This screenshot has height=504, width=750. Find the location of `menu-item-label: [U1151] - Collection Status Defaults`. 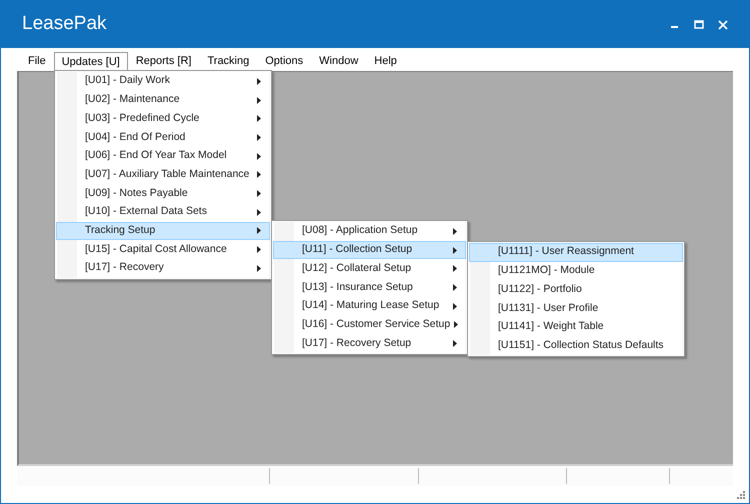

menu-item-label: [U1151] - Collection Status Defaults is located at coordinates (581, 345).